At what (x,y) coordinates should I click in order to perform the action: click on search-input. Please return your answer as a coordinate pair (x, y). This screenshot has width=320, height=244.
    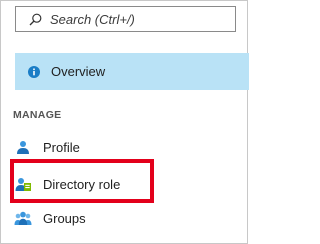
    Looking at the image, I should click on (135, 19).